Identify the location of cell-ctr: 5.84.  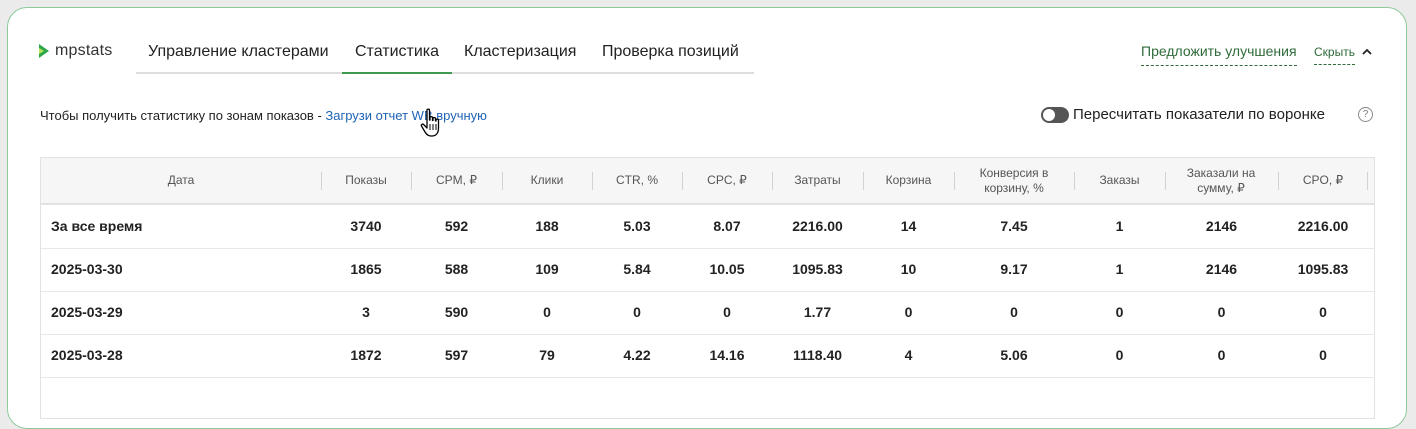
(637, 269).